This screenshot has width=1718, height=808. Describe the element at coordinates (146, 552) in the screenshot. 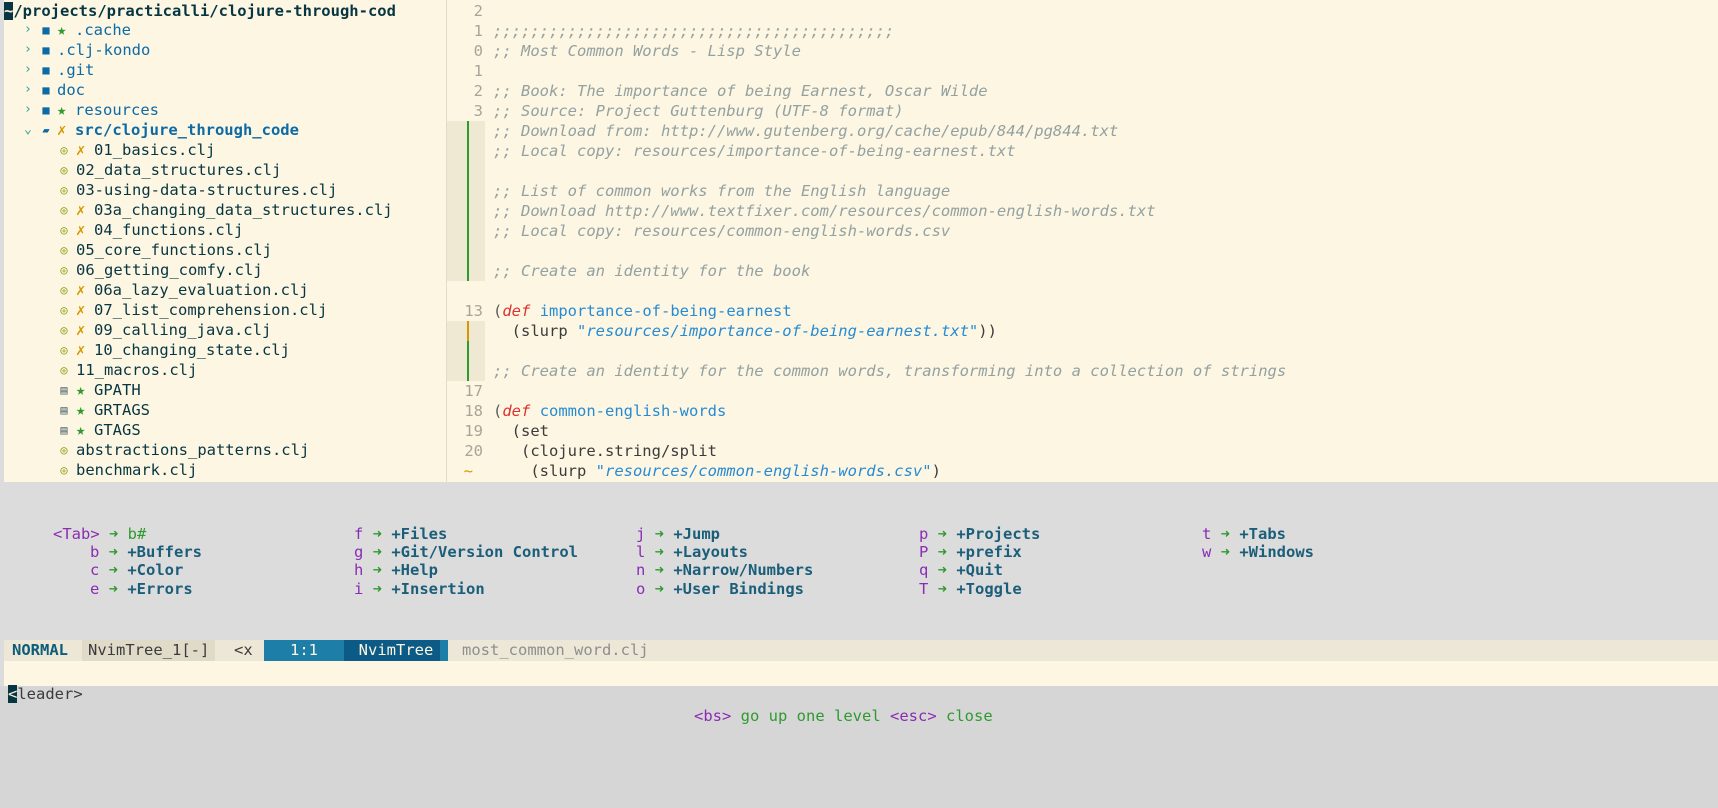

I see `which-key-item: b ➜ +Buffers` at that location.